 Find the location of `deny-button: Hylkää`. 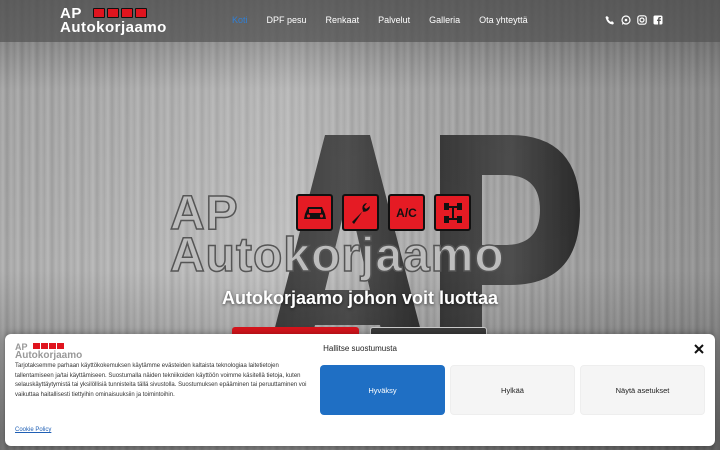

deny-button: Hylkää is located at coordinates (512, 390).